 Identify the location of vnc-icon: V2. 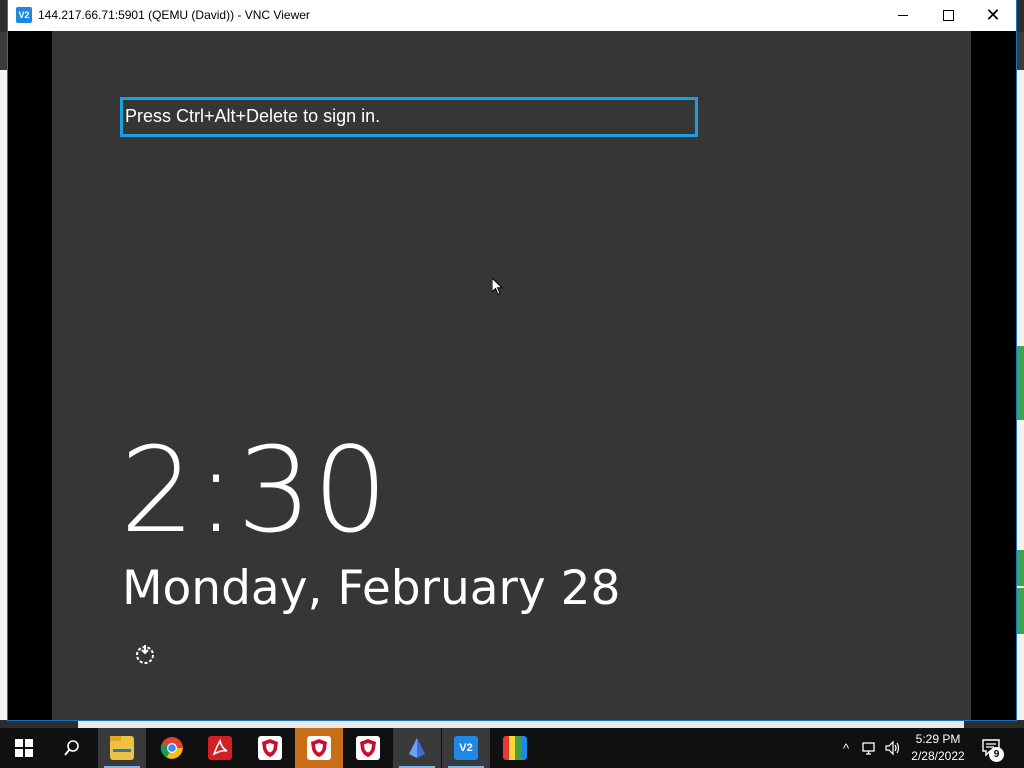
(466, 748).